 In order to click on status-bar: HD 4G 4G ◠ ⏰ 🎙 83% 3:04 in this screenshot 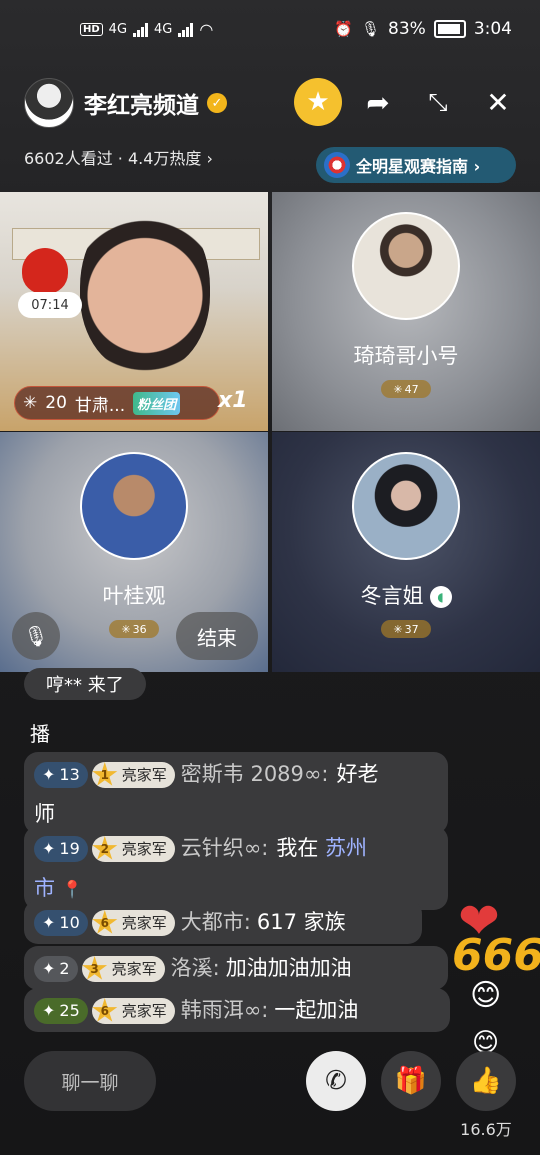, I will do `click(270, 31)`.